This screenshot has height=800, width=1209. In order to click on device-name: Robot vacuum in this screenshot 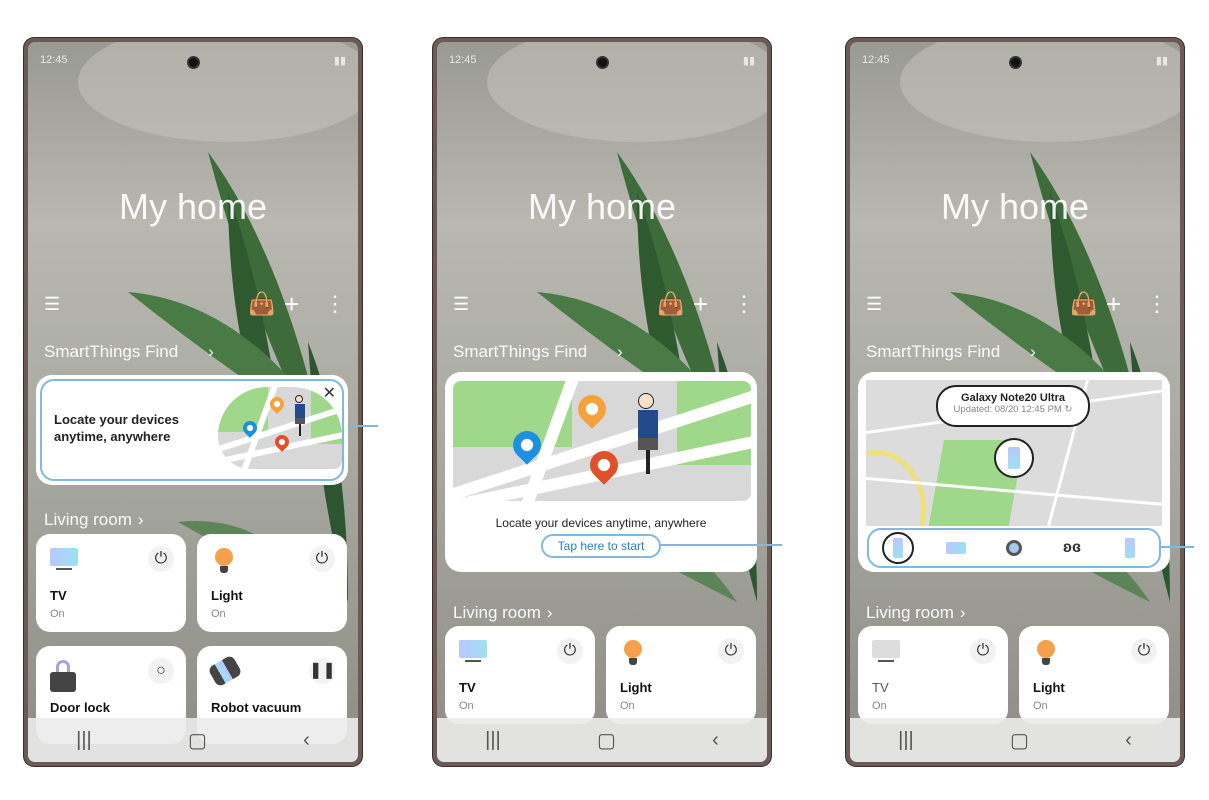, I will do `click(256, 707)`.